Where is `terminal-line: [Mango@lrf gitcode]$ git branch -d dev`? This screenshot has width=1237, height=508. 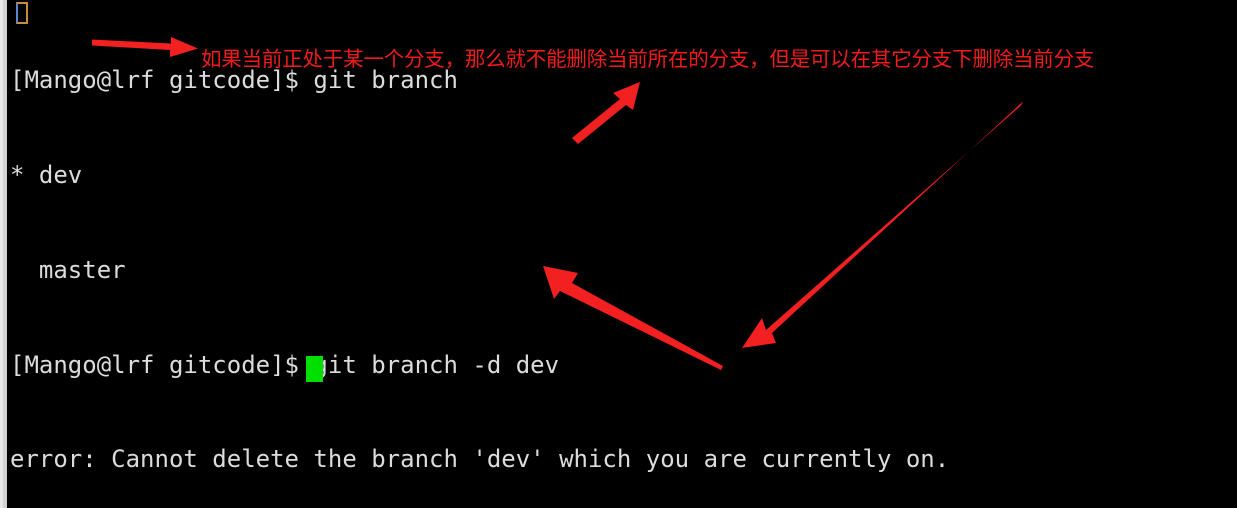
terminal-line: [Mango@lrf gitcode]$ git branch -d dev is located at coordinates (285, 364).